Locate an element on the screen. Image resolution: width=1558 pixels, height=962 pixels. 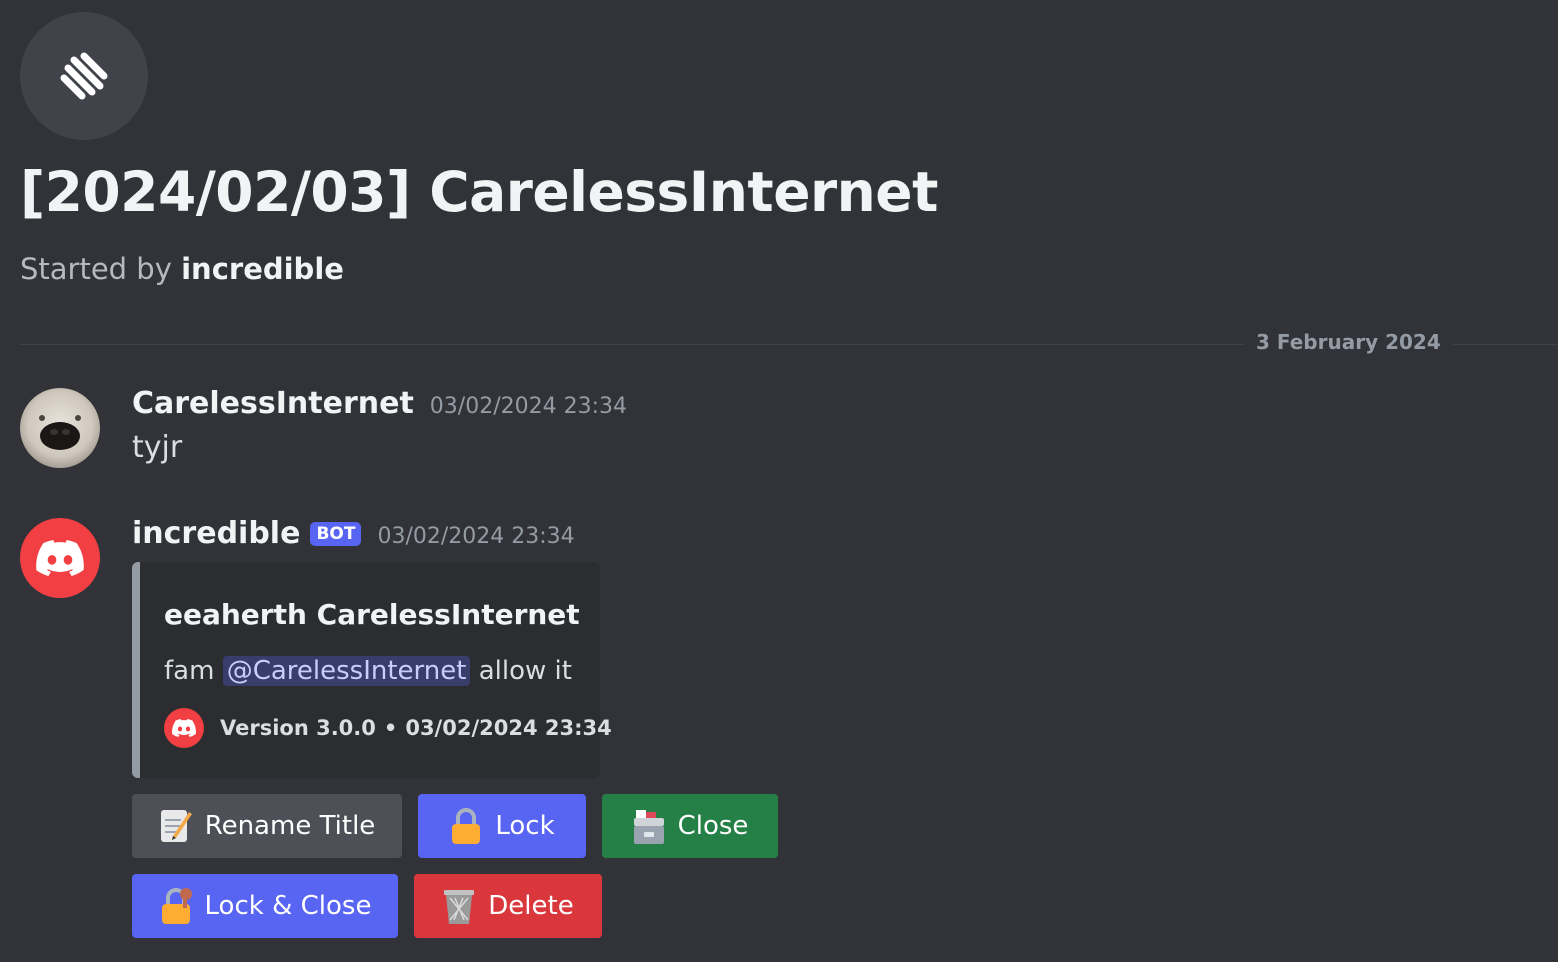
embed-footer: Version 3.0.0 • 03/02/2024 23:34 is located at coordinates (388, 728).